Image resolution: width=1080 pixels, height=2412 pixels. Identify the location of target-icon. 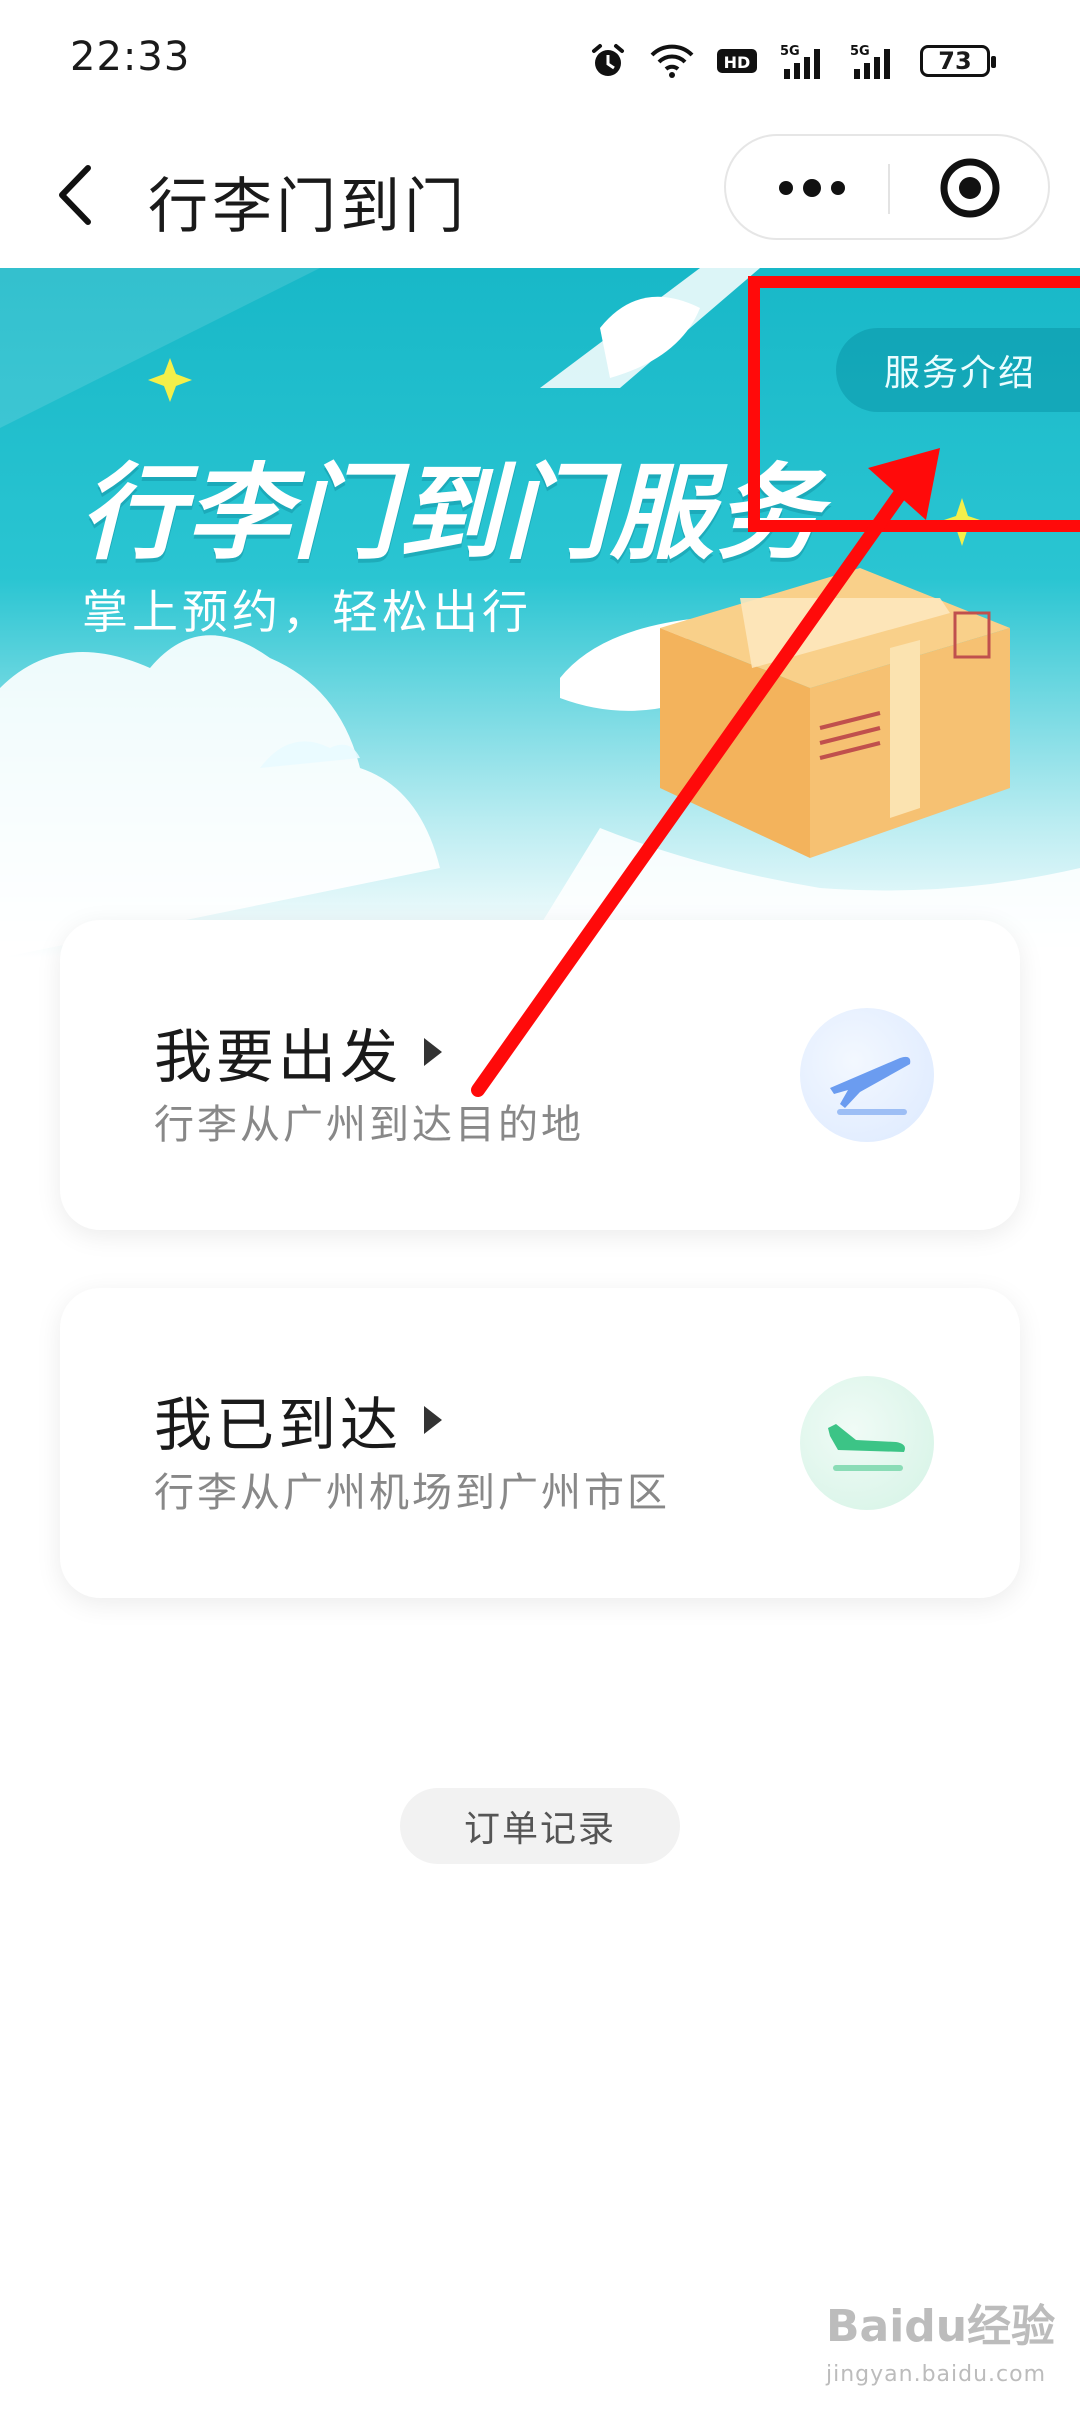
(970, 188).